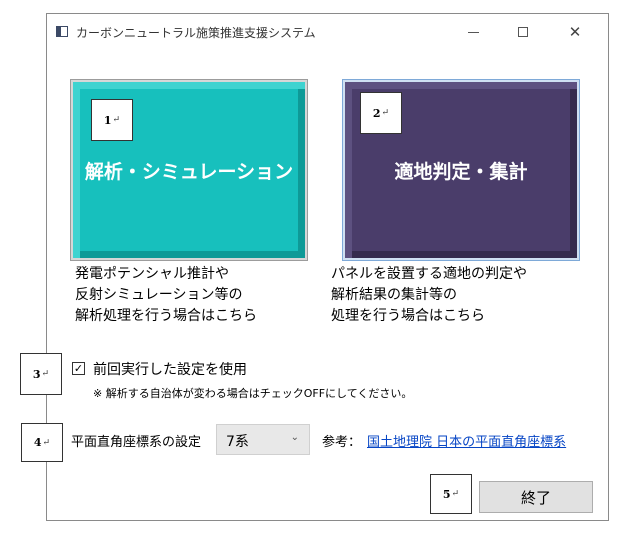  Describe the element at coordinates (429, 274) in the screenshot. I see `suitability-desc-line: パネルを設置する適地の判定や` at that location.